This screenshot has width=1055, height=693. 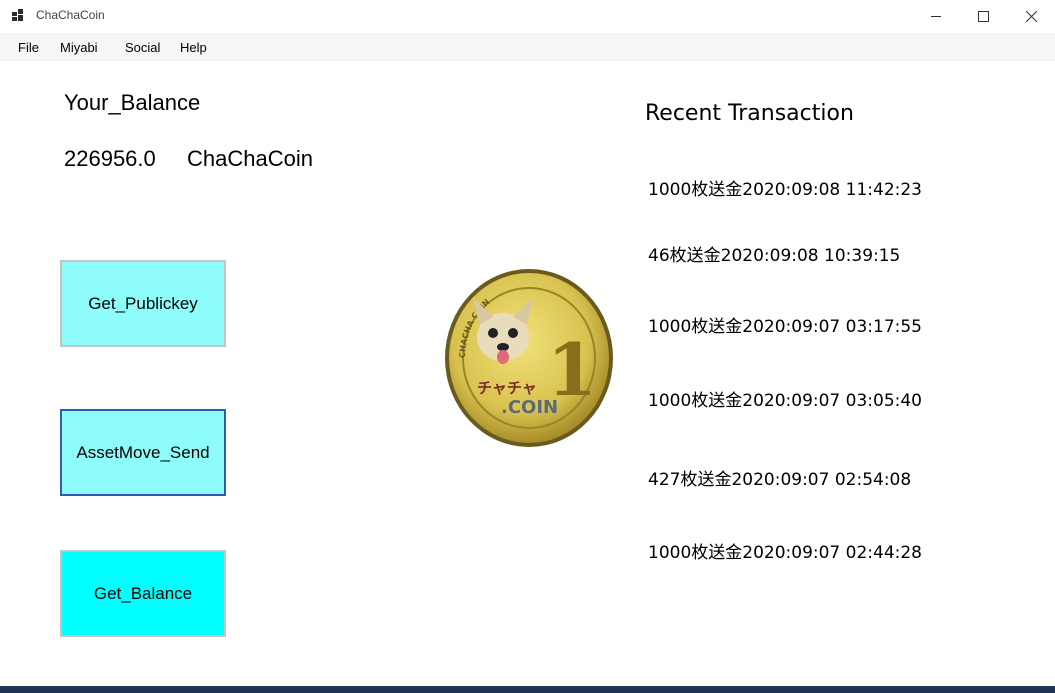 What do you see at coordinates (785, 553) in the screenshot?
I see `transaction-item: 1000枚送金2020:09:07 02:44:28` at bounding box center [785, 553].